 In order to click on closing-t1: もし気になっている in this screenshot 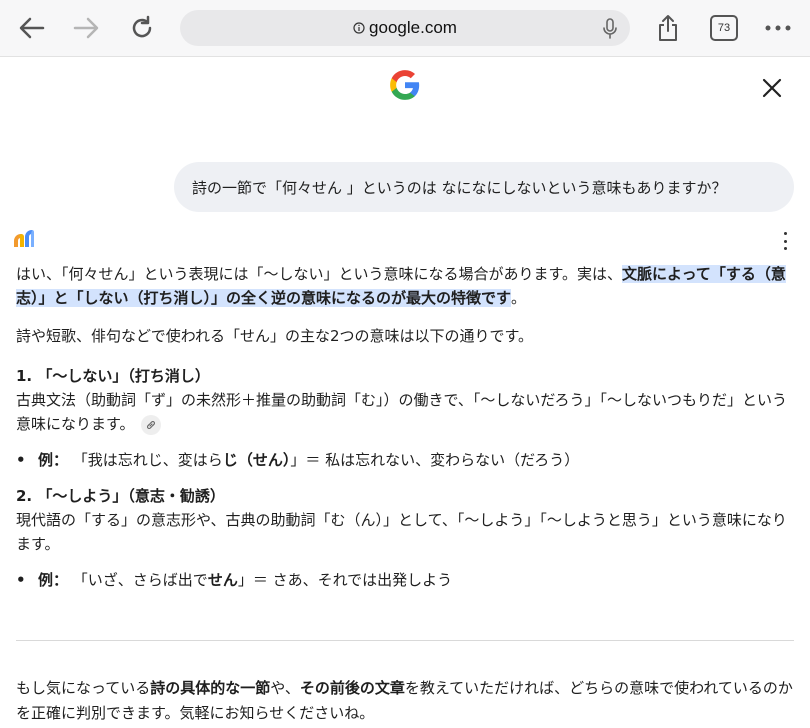, I will do `click(83, 688)`.